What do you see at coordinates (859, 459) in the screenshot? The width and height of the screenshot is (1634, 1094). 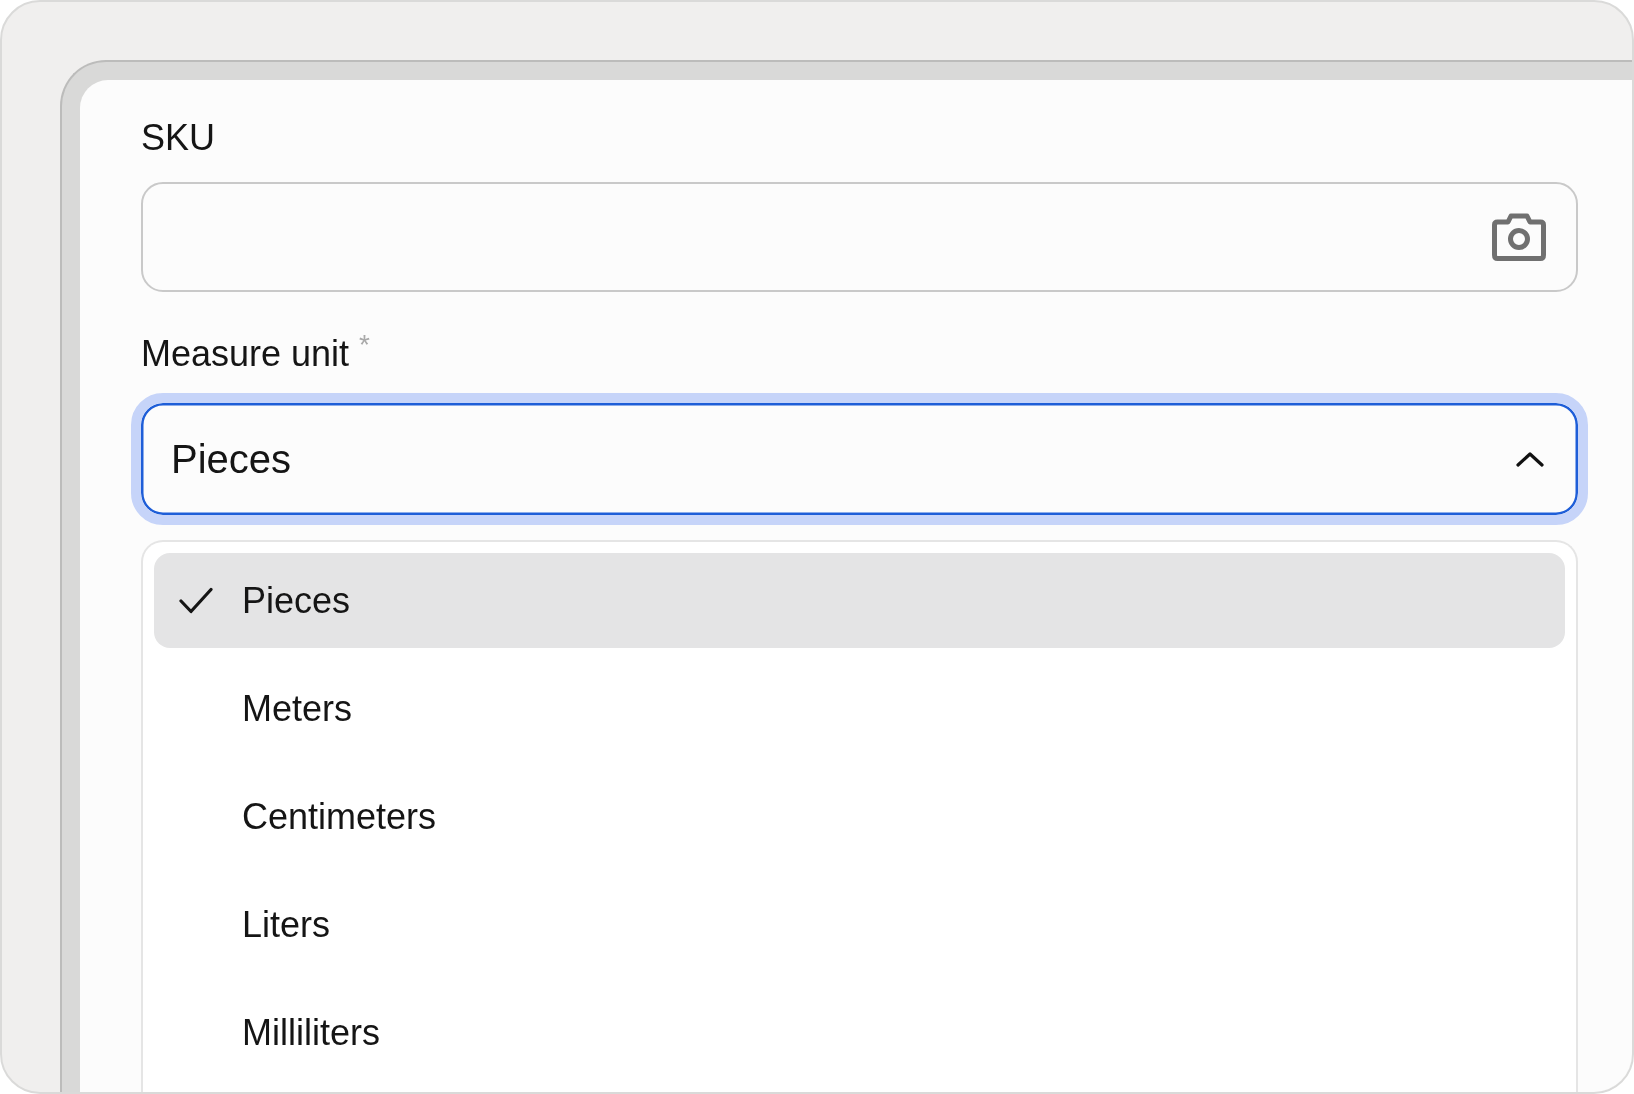 I see `unit-select: Pieces` at bounding box center [859, 459].